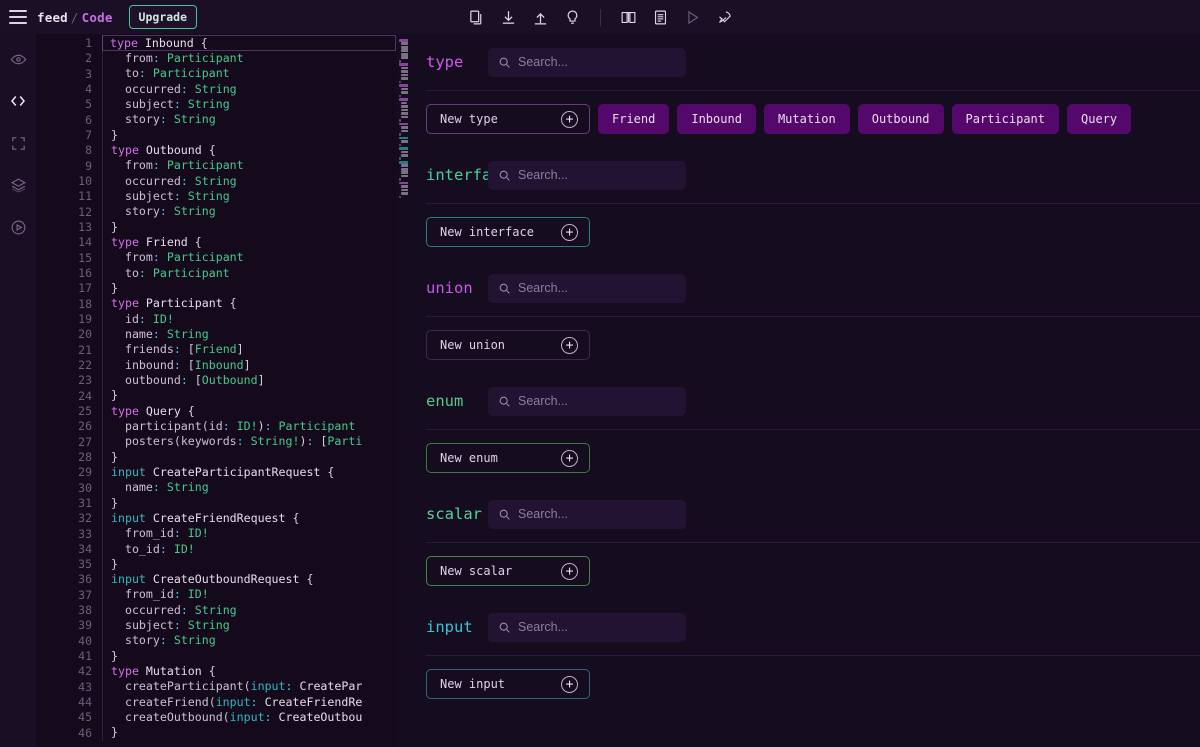 The image size is (1200, 747). What do you see at coordinates (402, 390) in the screenshot?
I see `editor-minimap` at bounding box center [402, 390].